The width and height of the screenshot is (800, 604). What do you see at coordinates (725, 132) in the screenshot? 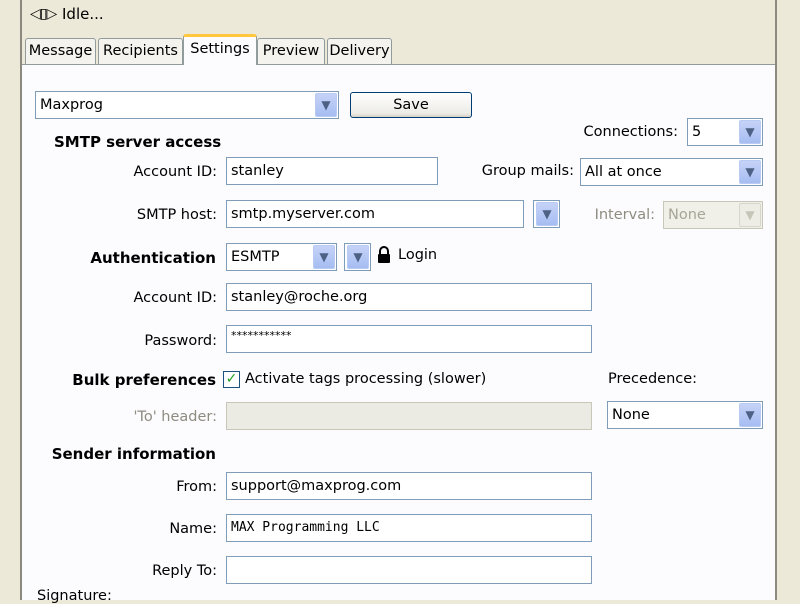
I see `connections-select: 5 ▼` at bounding box center [725, 132].